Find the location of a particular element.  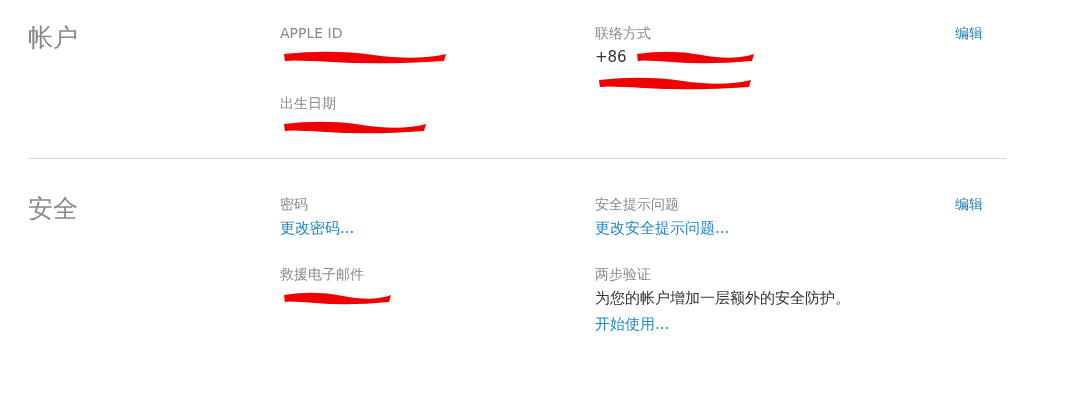

field-label: APPLE ID is located at coordinates (311, 33).